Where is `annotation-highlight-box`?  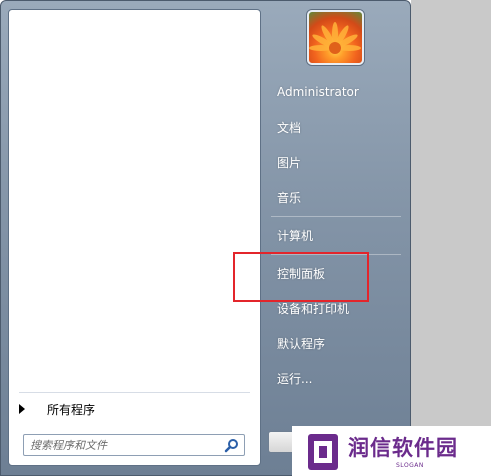
annotation-highlight-box is located at coordinates (301, 277).